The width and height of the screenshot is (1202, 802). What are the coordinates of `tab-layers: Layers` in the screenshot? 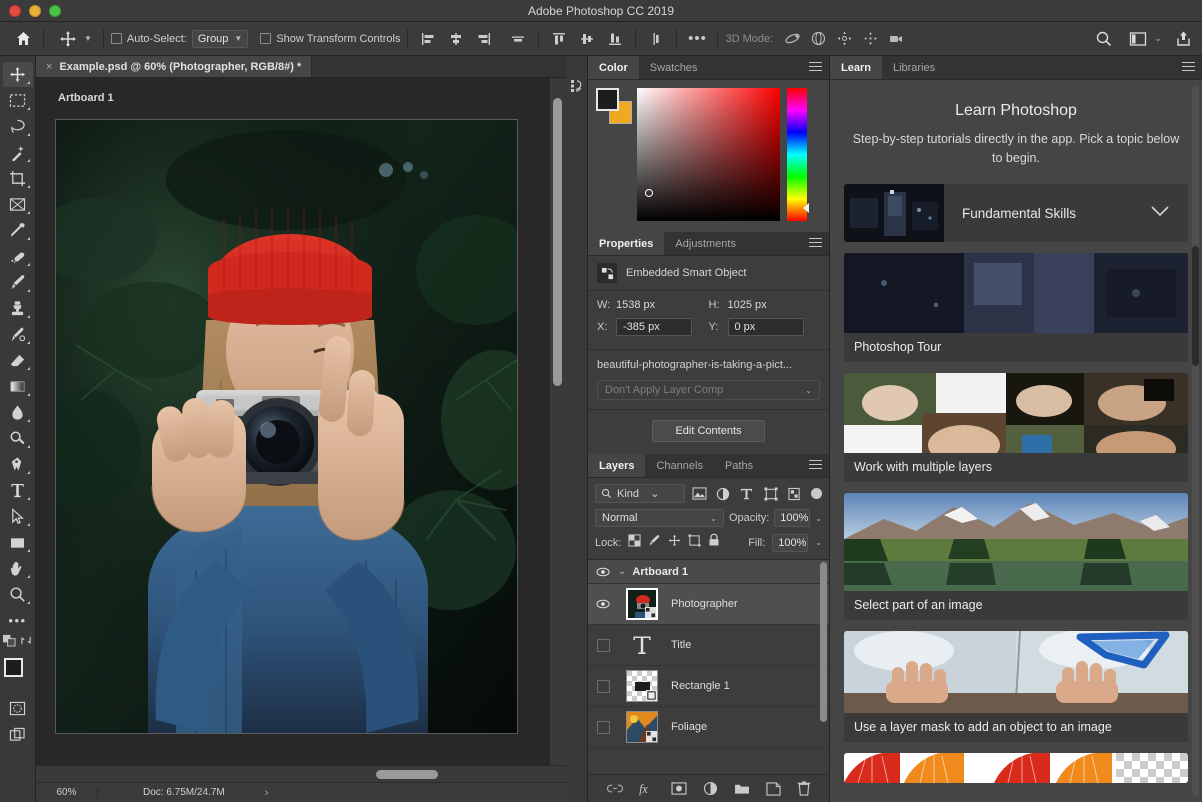 It's located at (617, 465).